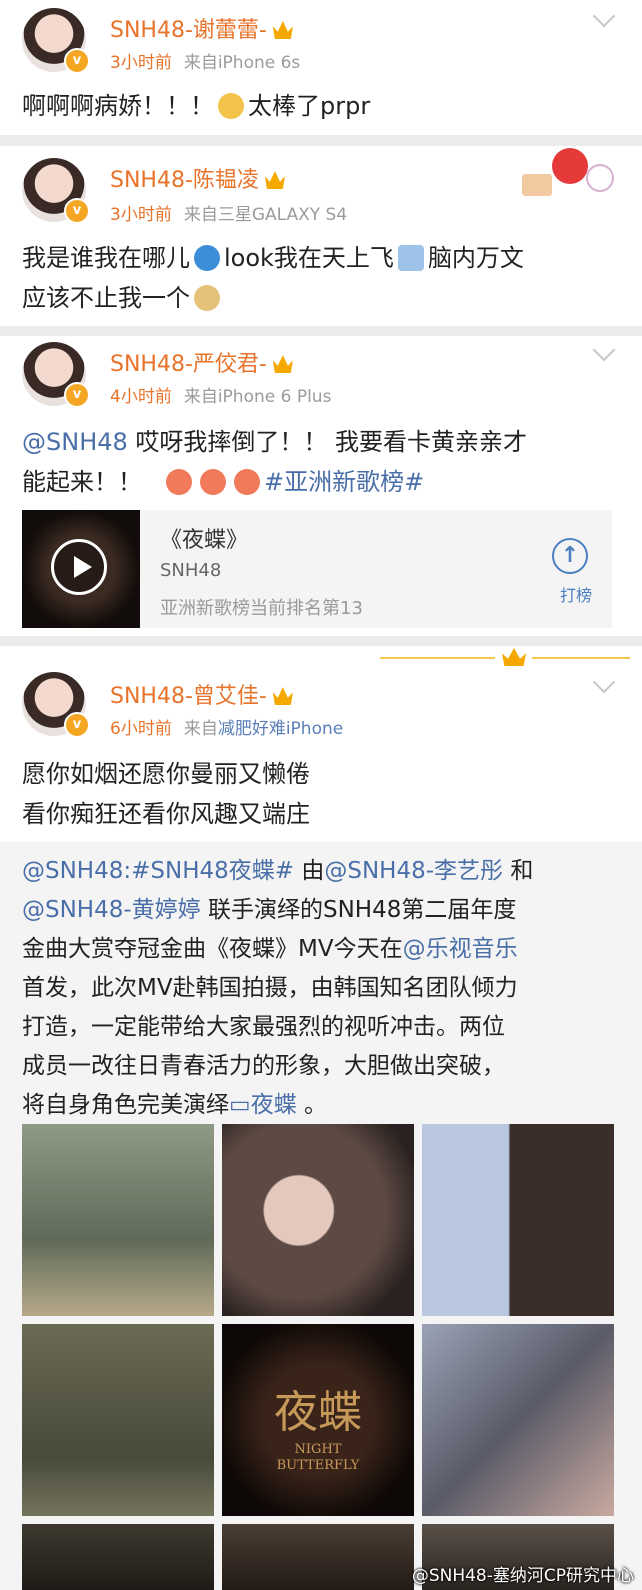  Describe the element at coordinates (576, 594) in the screenshot. I see `vote-button: 打榜` at that location.